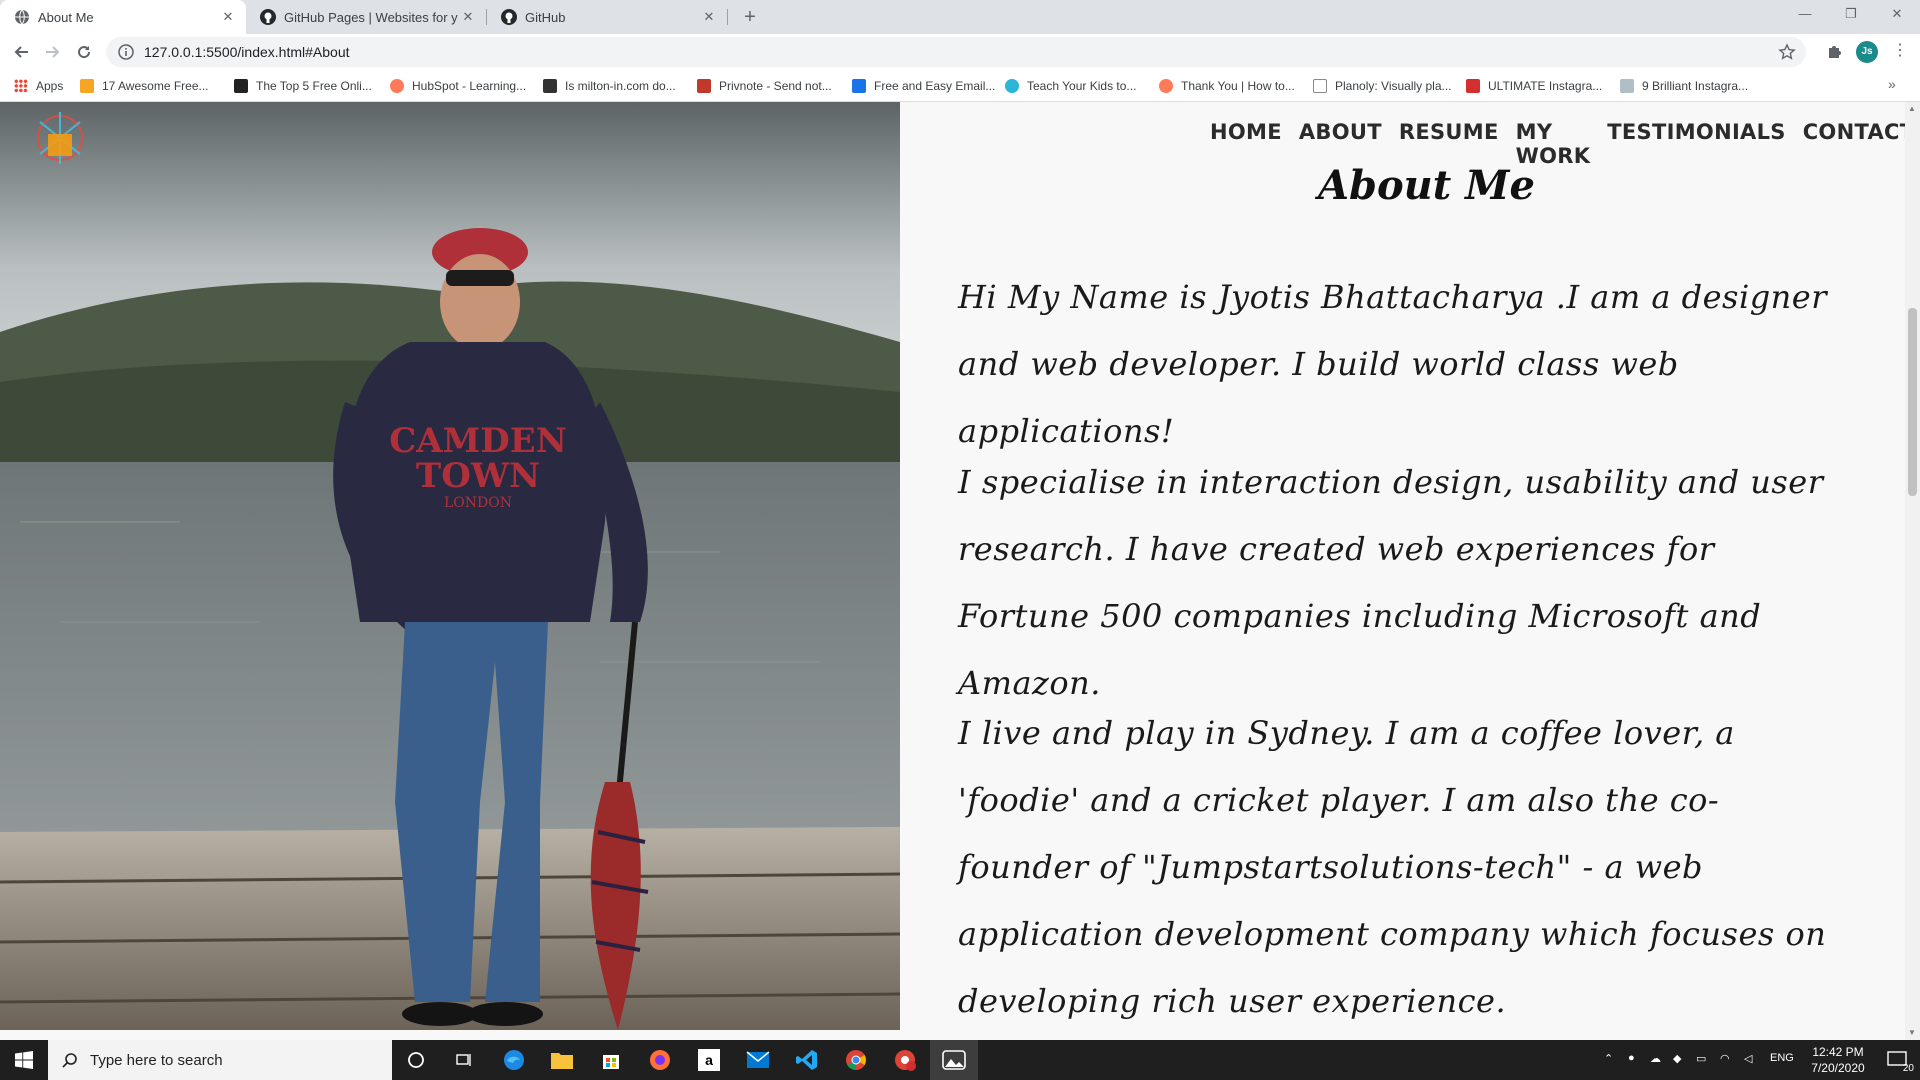 This screenshot has width=1920, height=1080. Describe the element at coordinates (727, 17) in the screenshot. I see `tab-separator` at that location.